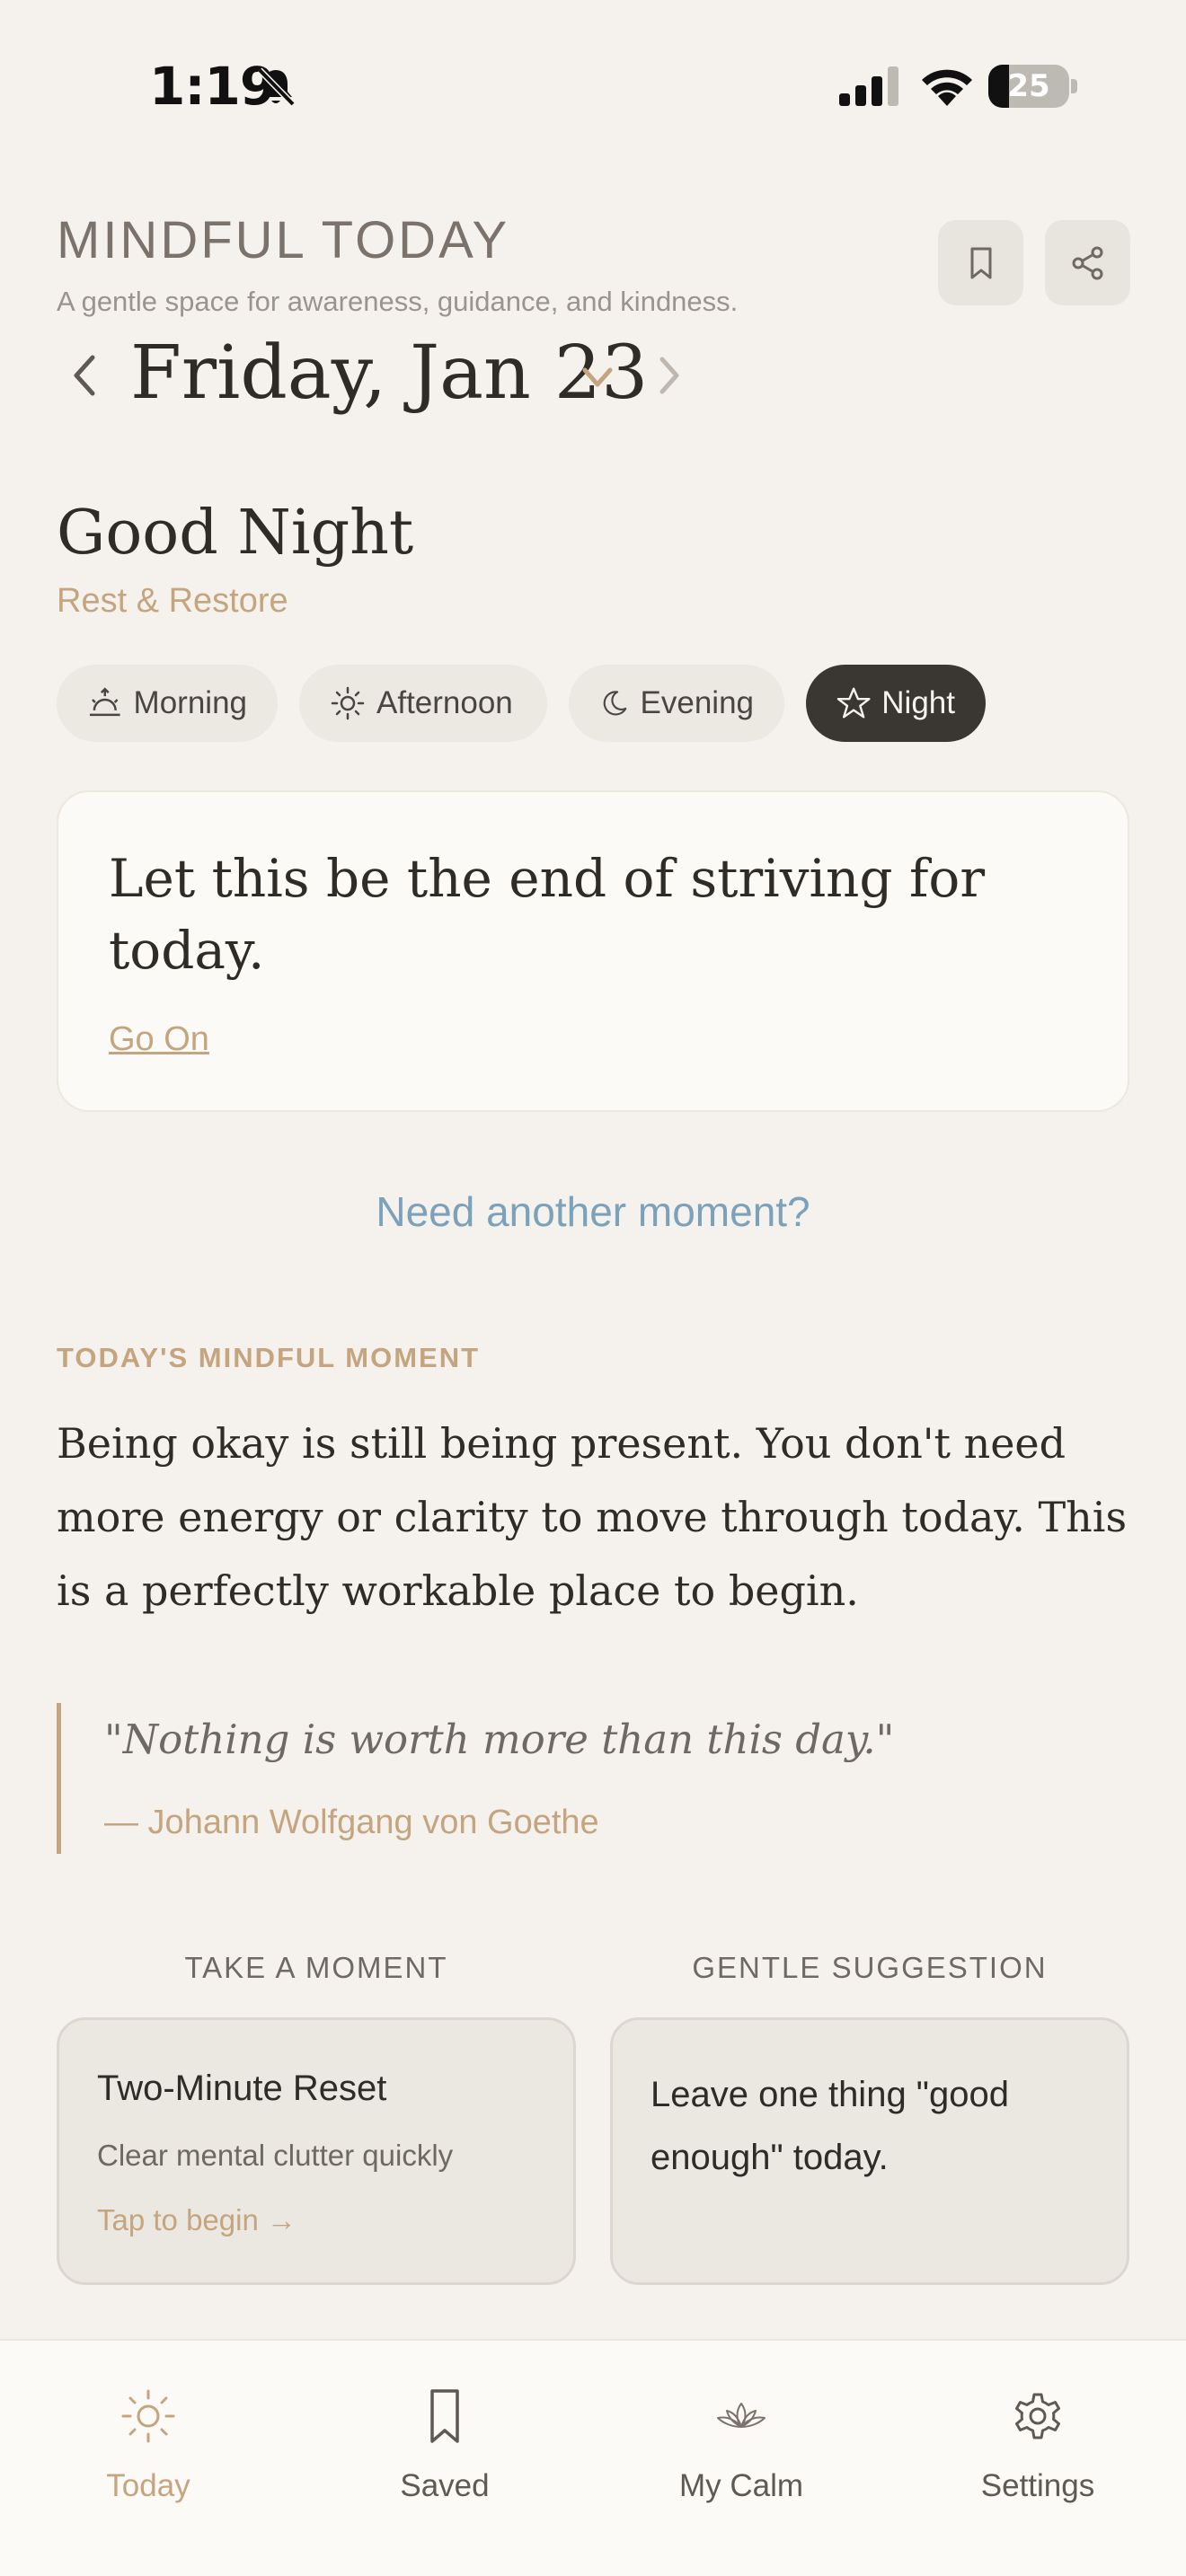  Describe the element at coordinates (283, 240) in the screenshot. I see `app-title: MINDFUL TODAY` at that location.